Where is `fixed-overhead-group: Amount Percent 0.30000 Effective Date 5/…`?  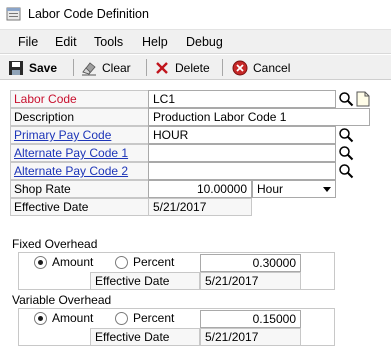 fixed-overhead-group: Amount Percent 0.30000 Effective Date 5/… is located at coordinates (176, 271).